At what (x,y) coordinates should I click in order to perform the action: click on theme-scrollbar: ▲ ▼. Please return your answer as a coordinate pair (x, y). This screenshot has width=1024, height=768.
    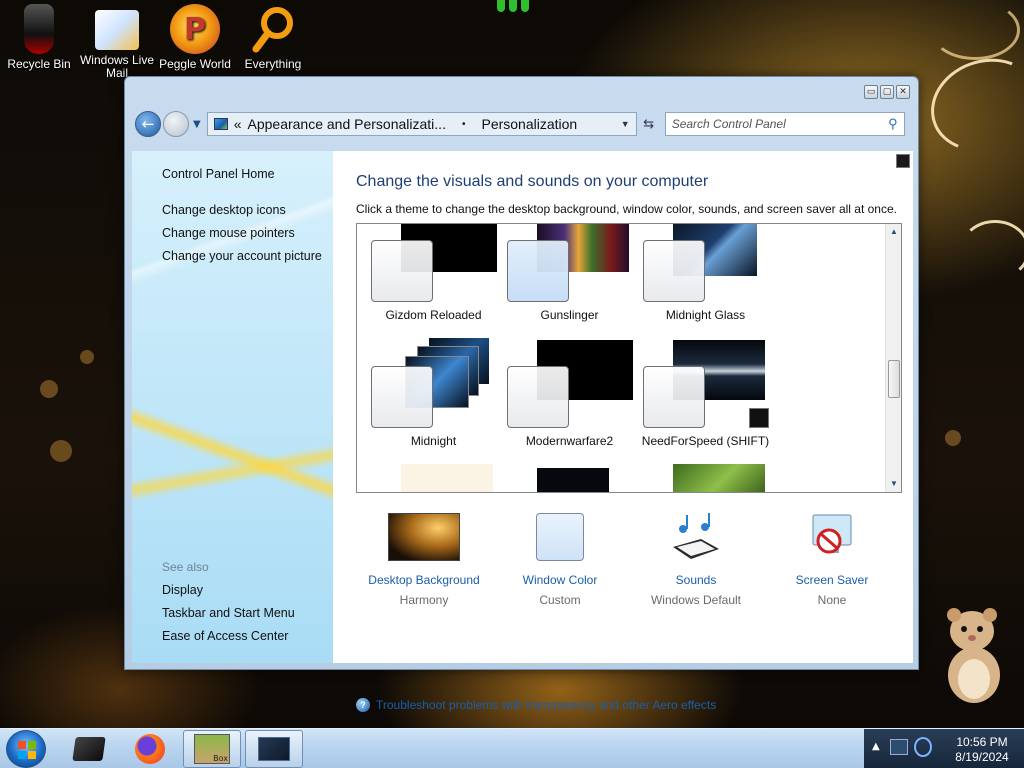
    Looking at the image, I should click on (893, 358).